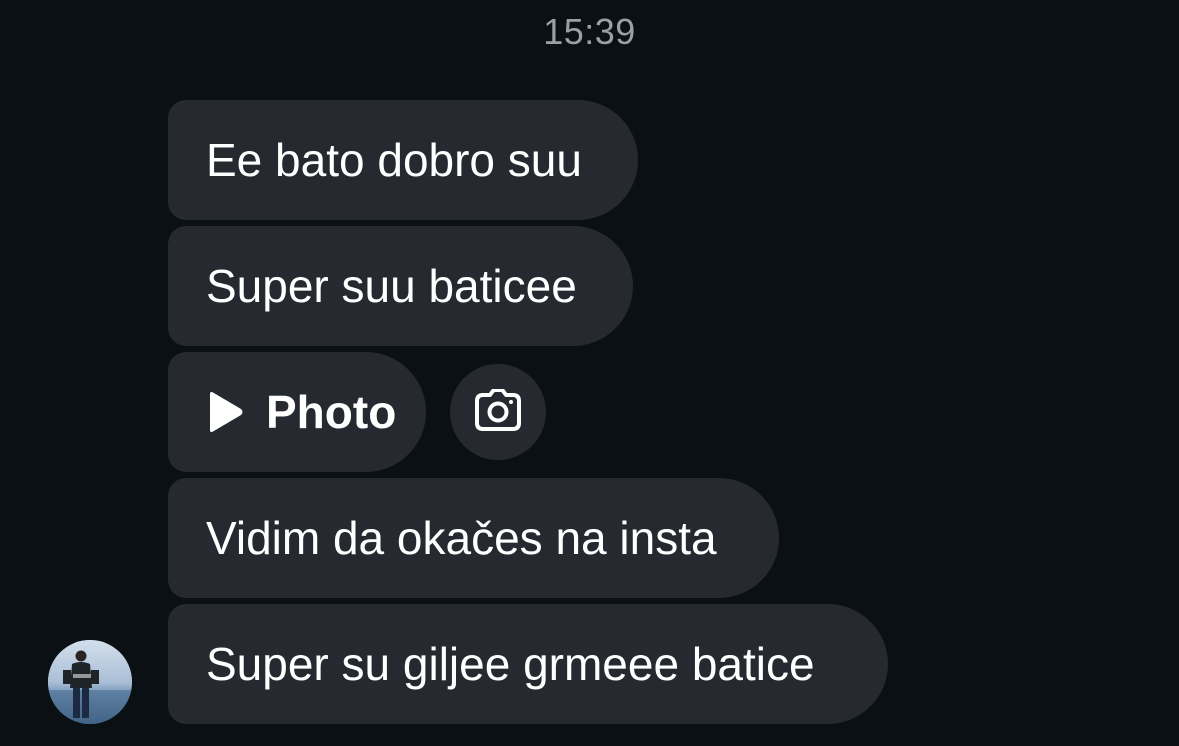 Image resolution: width=1179 pixels, height=746 pixels. What do you see at coordinates (90, 682) in the screenshot?
I see `sender-avatar` at bounding box center [90, 682].